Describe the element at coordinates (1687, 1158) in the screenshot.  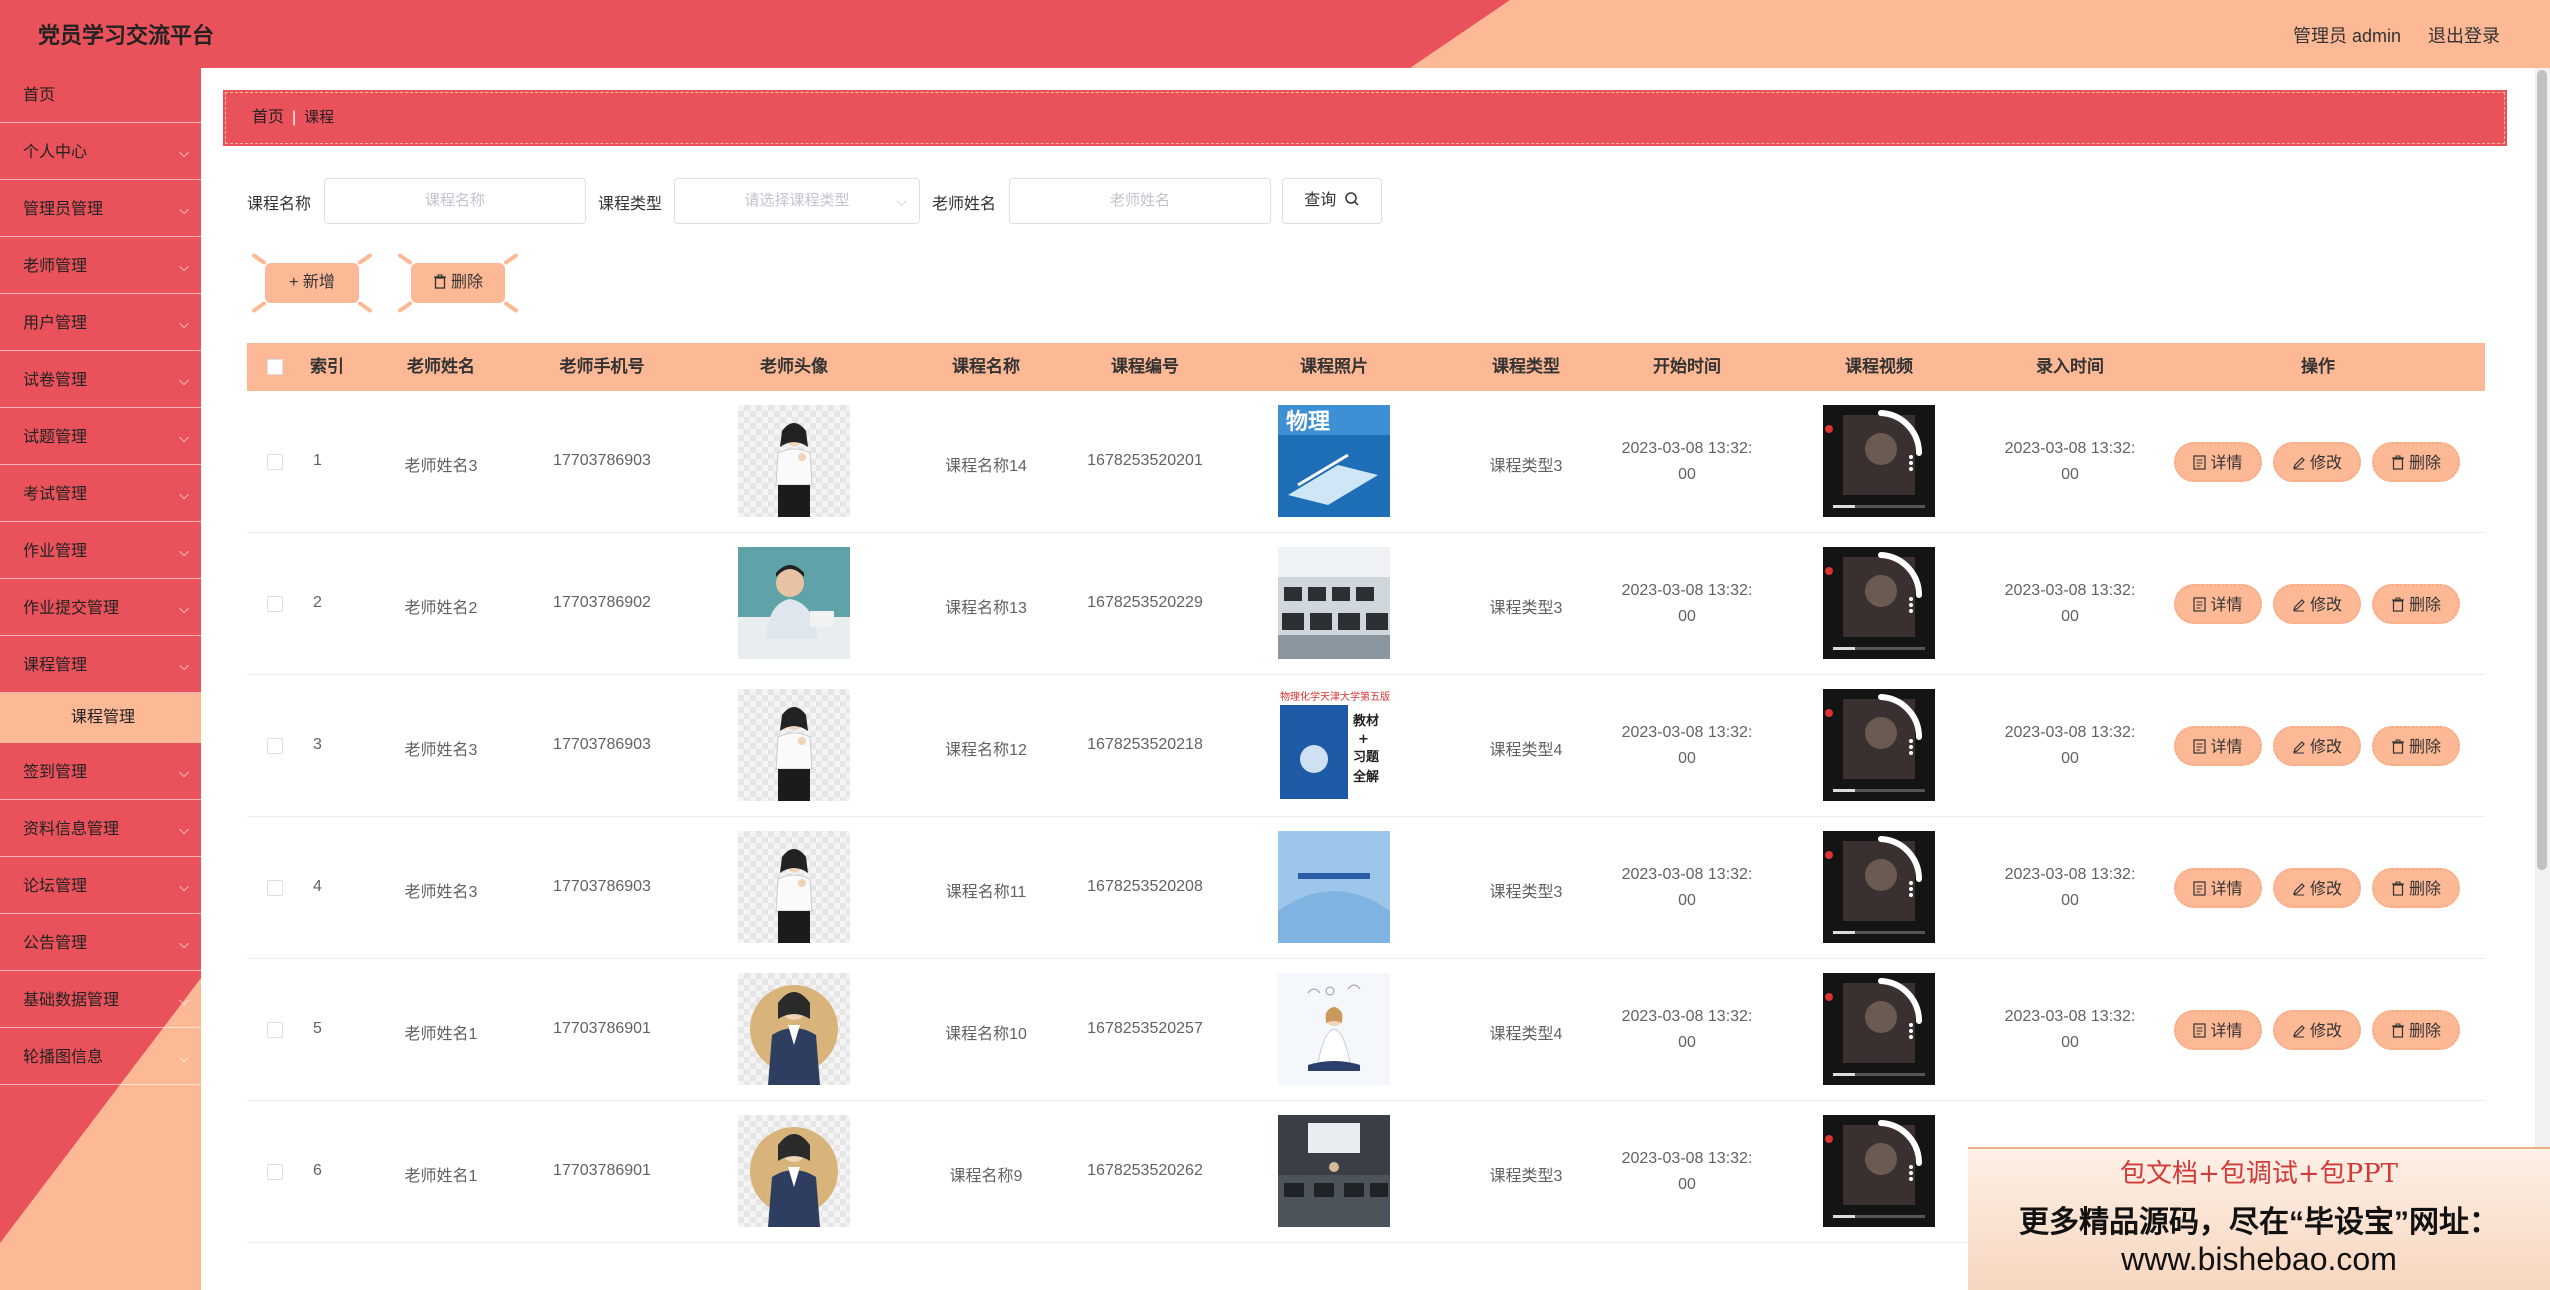
I see `start-time-date: 2023-03-08 13:32:` at that location.